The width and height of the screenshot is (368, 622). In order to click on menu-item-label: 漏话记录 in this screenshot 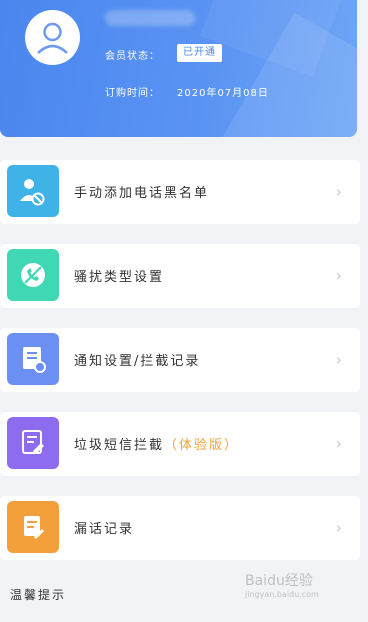, I will do `click(104, 529)`.